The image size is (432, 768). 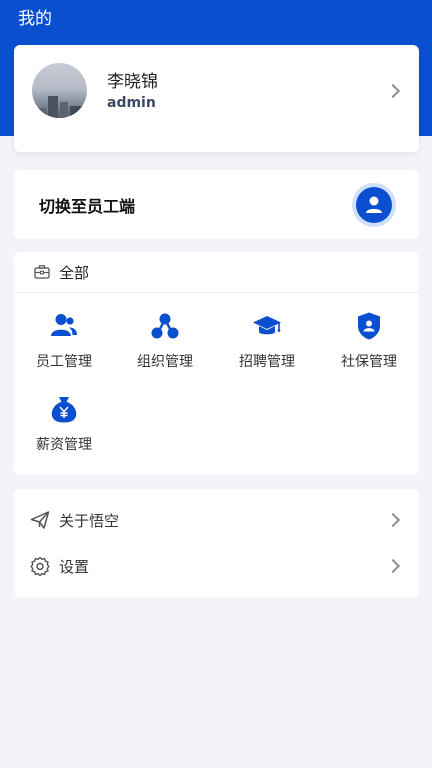 What do you see at coordinates (64, 445) in the screenshot?
I see `app-label: 薪资管理` at bounding box center [64, 445].